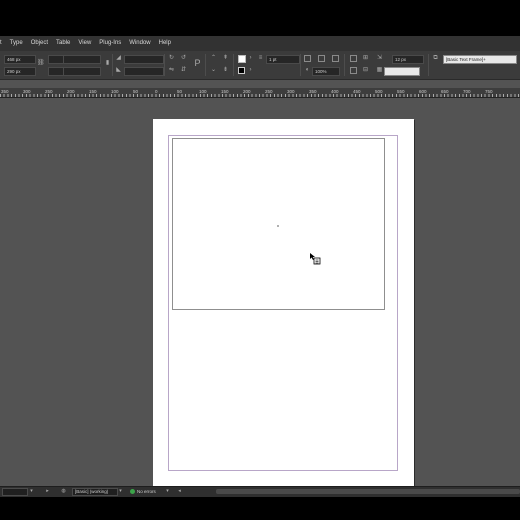 The height and width of the screenshot is (520, 520). What do you see at coordinates (423, 91) in the screenshot?
I see `ruler-label: 600` at bounding box center [423, 91].